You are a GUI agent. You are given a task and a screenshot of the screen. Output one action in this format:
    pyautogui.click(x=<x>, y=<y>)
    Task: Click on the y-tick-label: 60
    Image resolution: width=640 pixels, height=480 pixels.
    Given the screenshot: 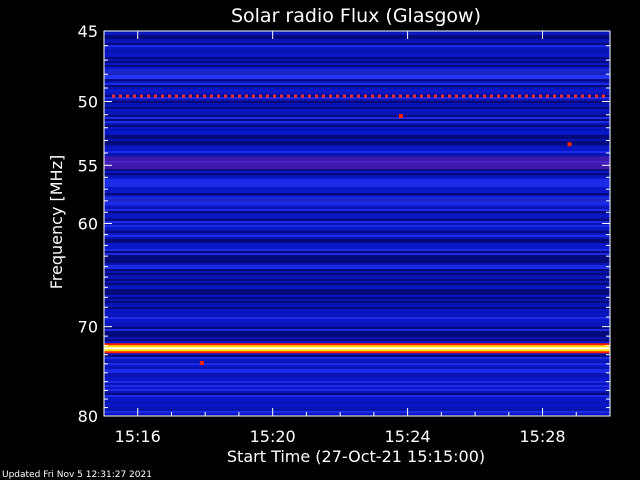 What is the action you would take?
    pyautogui.click(x=88, y=224)
    